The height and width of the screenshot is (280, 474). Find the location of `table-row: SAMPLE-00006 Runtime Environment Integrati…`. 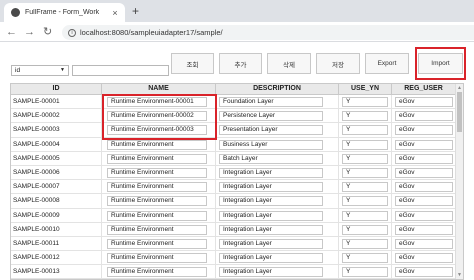

table-row: SAMPLE-00006 Runtime Environment Integrati… is located at coordinates (233, 173).